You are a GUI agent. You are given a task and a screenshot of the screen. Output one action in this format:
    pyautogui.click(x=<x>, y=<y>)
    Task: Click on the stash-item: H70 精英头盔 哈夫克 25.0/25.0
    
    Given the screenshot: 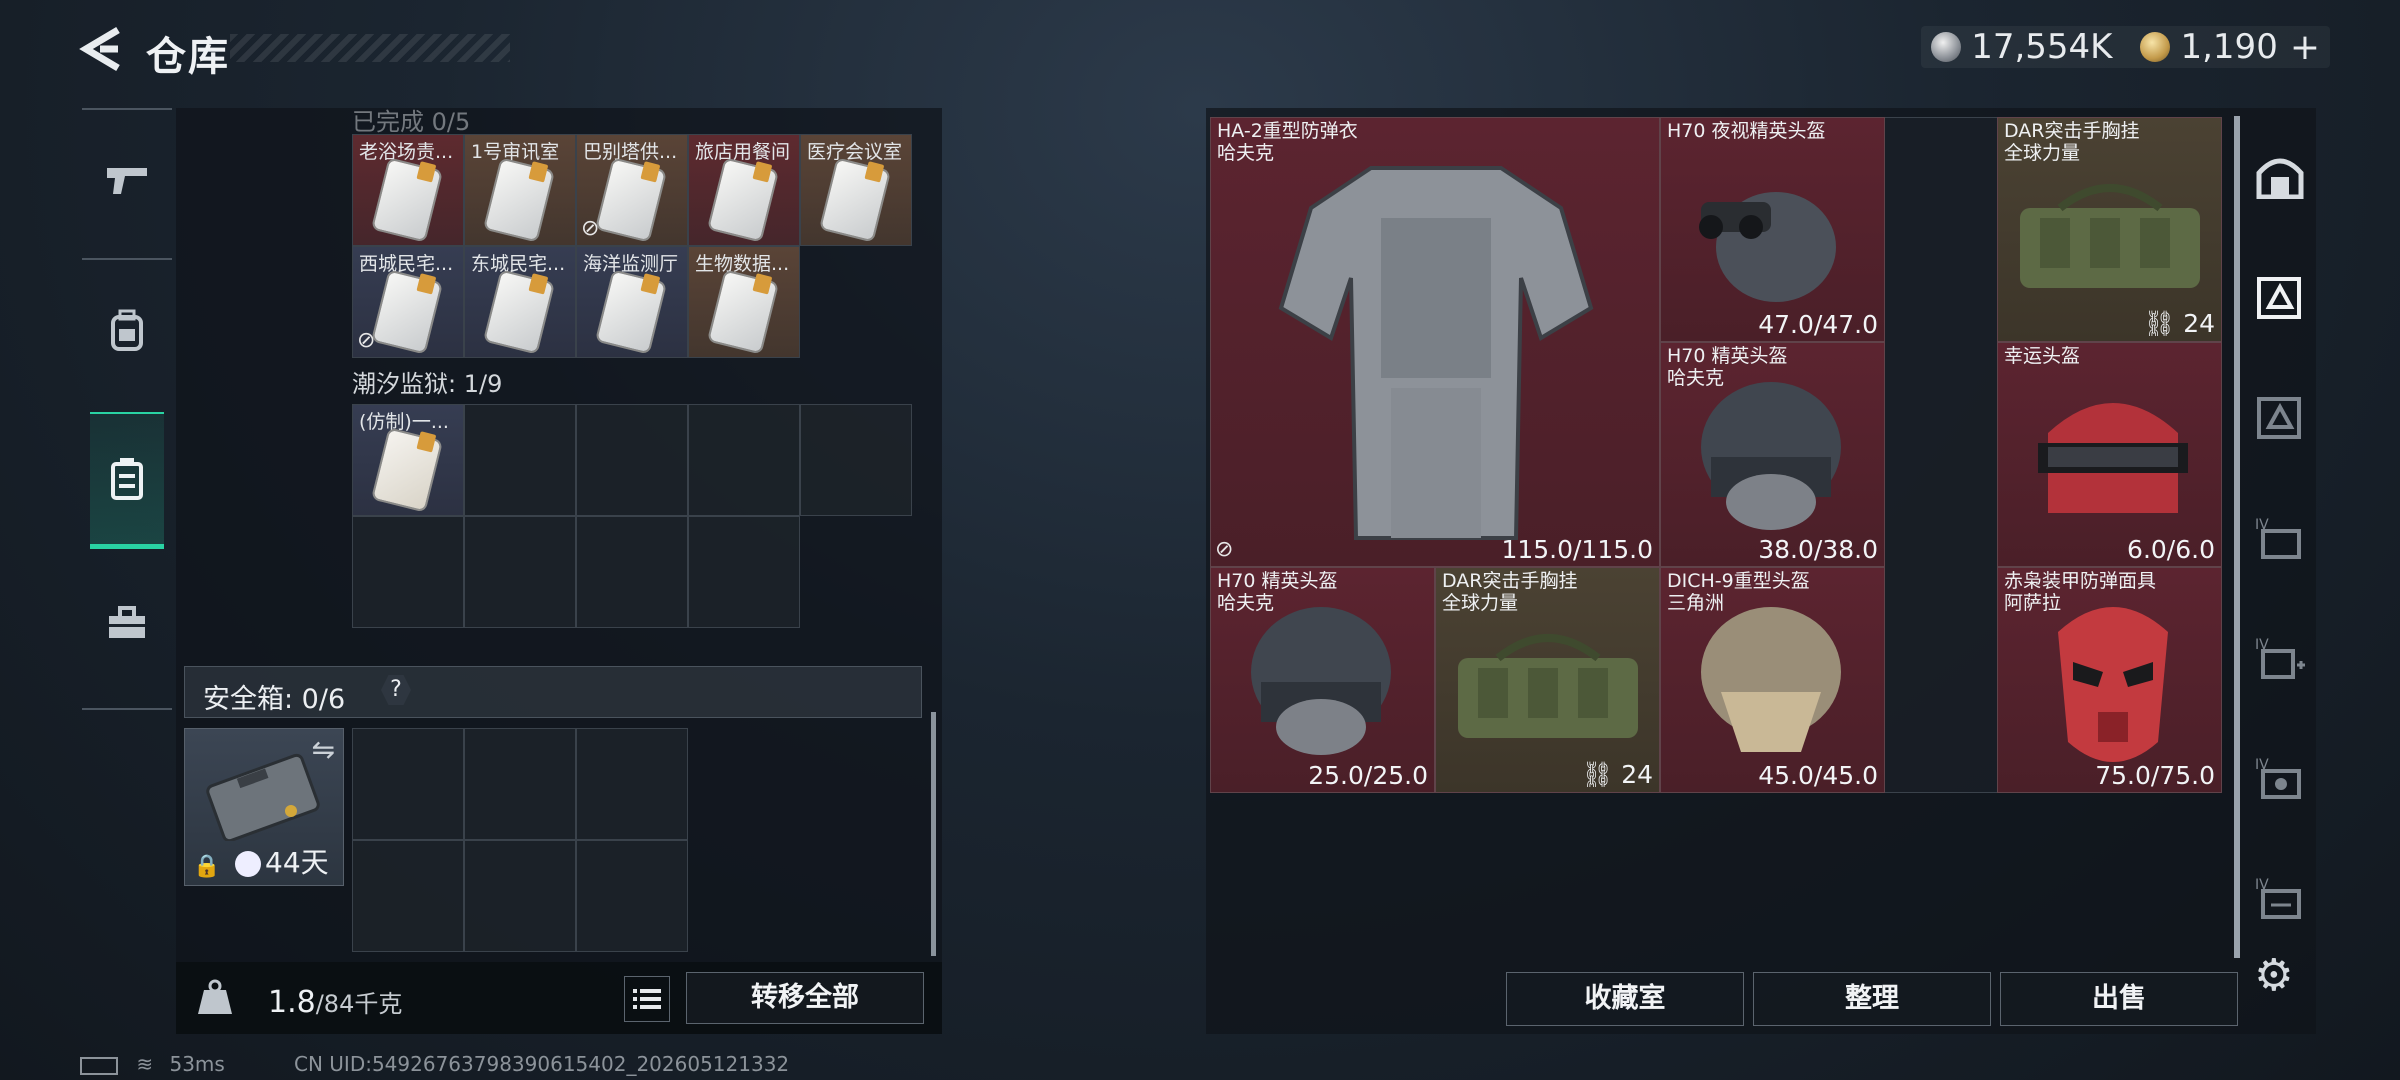 What is the action you would take?
    pyautogui.click(x=1322, y=680)
    